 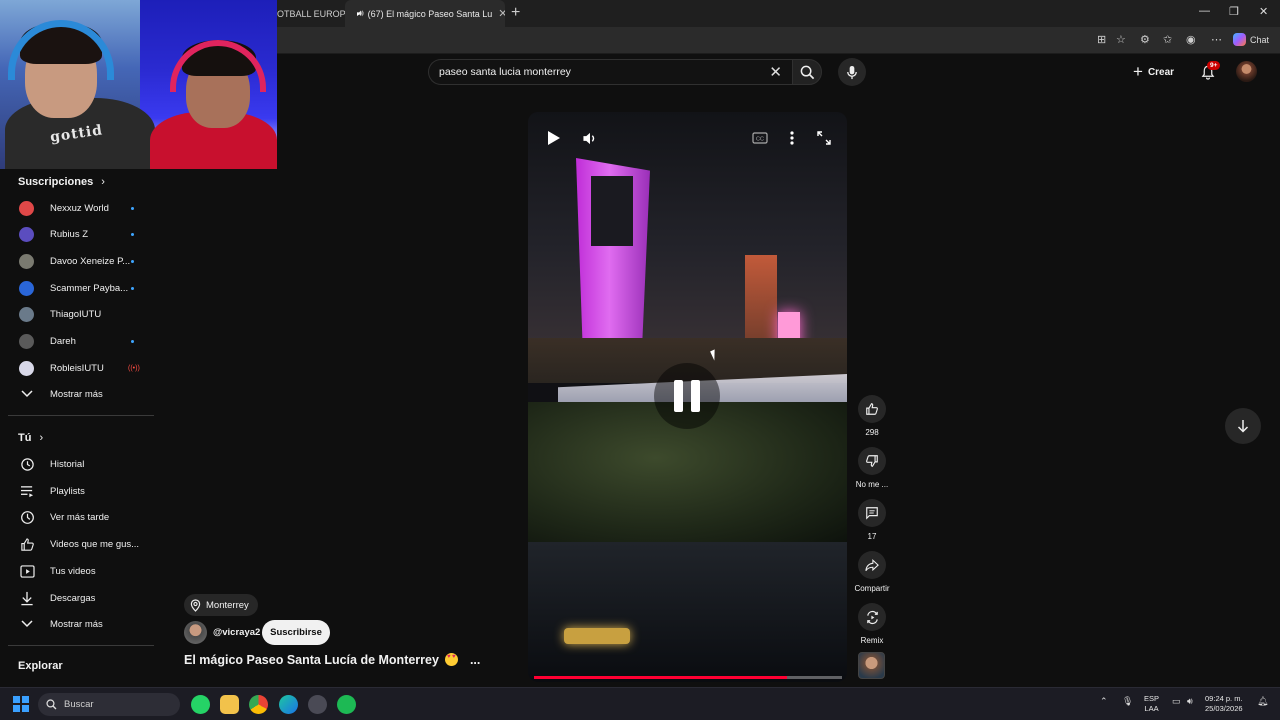 I want to click on video-boat, so click(x=597, y=636).